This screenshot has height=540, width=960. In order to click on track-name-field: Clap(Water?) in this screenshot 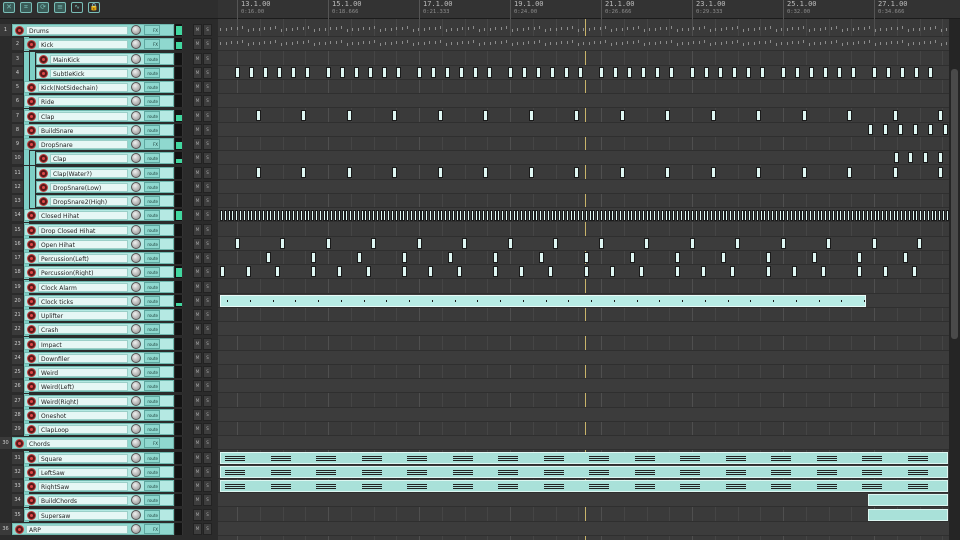, I will do `click(89, 173)`.